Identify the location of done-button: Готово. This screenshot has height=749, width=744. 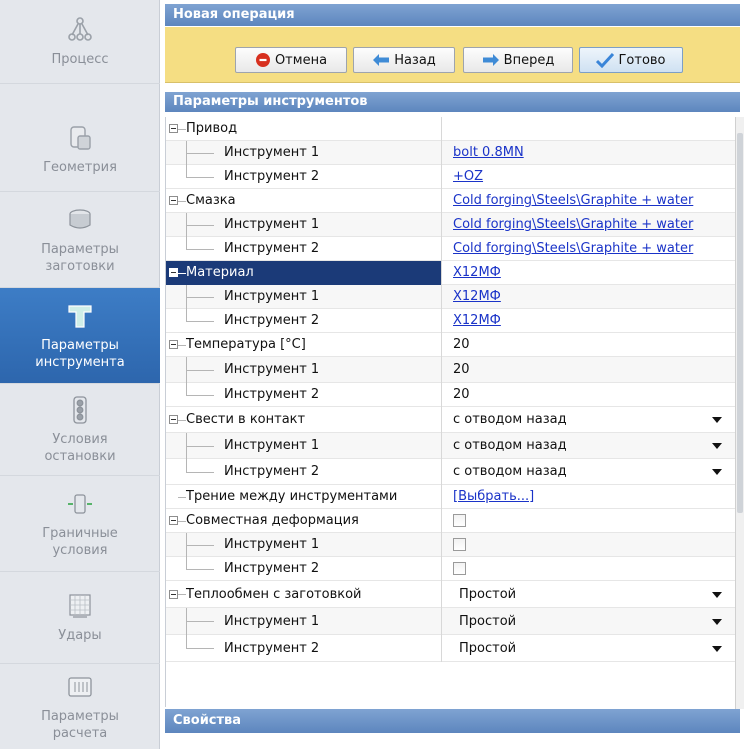
(631, 60).